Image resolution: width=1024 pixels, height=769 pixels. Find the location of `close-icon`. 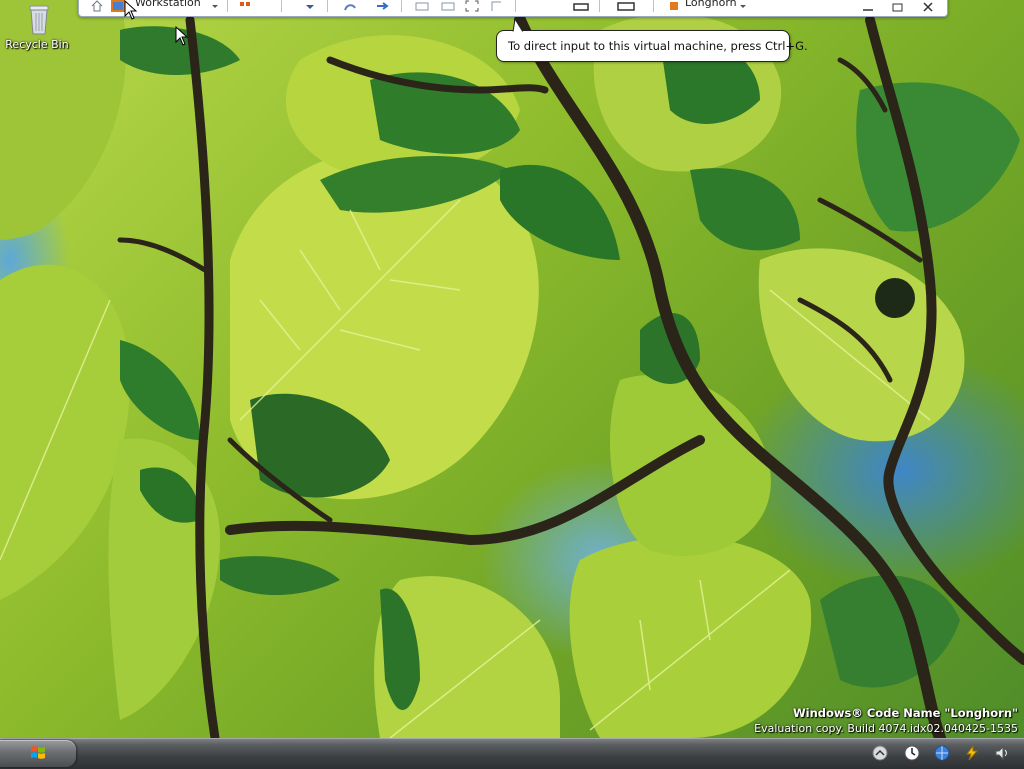

close-icon is located at coordinates (928, 6).